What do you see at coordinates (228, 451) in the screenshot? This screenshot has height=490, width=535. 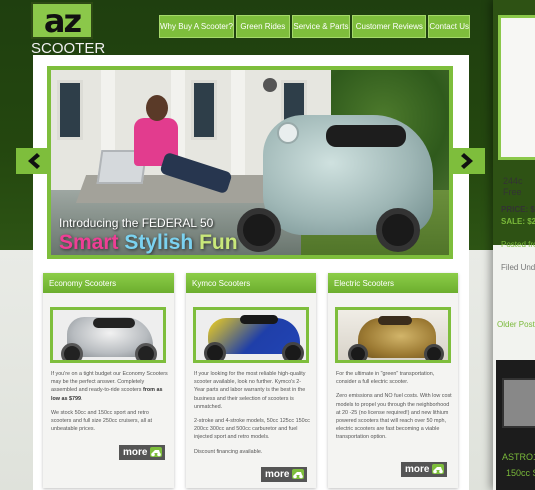 I see `card-paragraph: Discount financing available.` at bounding box center [228, 451].